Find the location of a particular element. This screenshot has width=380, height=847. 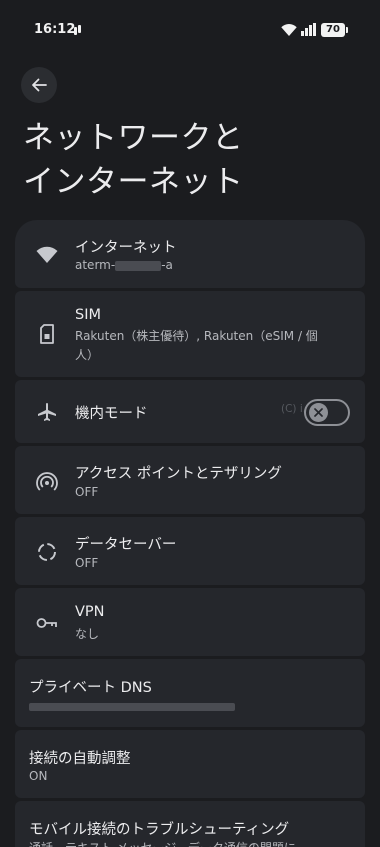

setting-adaptive-connectivity: 接続の自動調整 ON is located at coordinates (190, 764).